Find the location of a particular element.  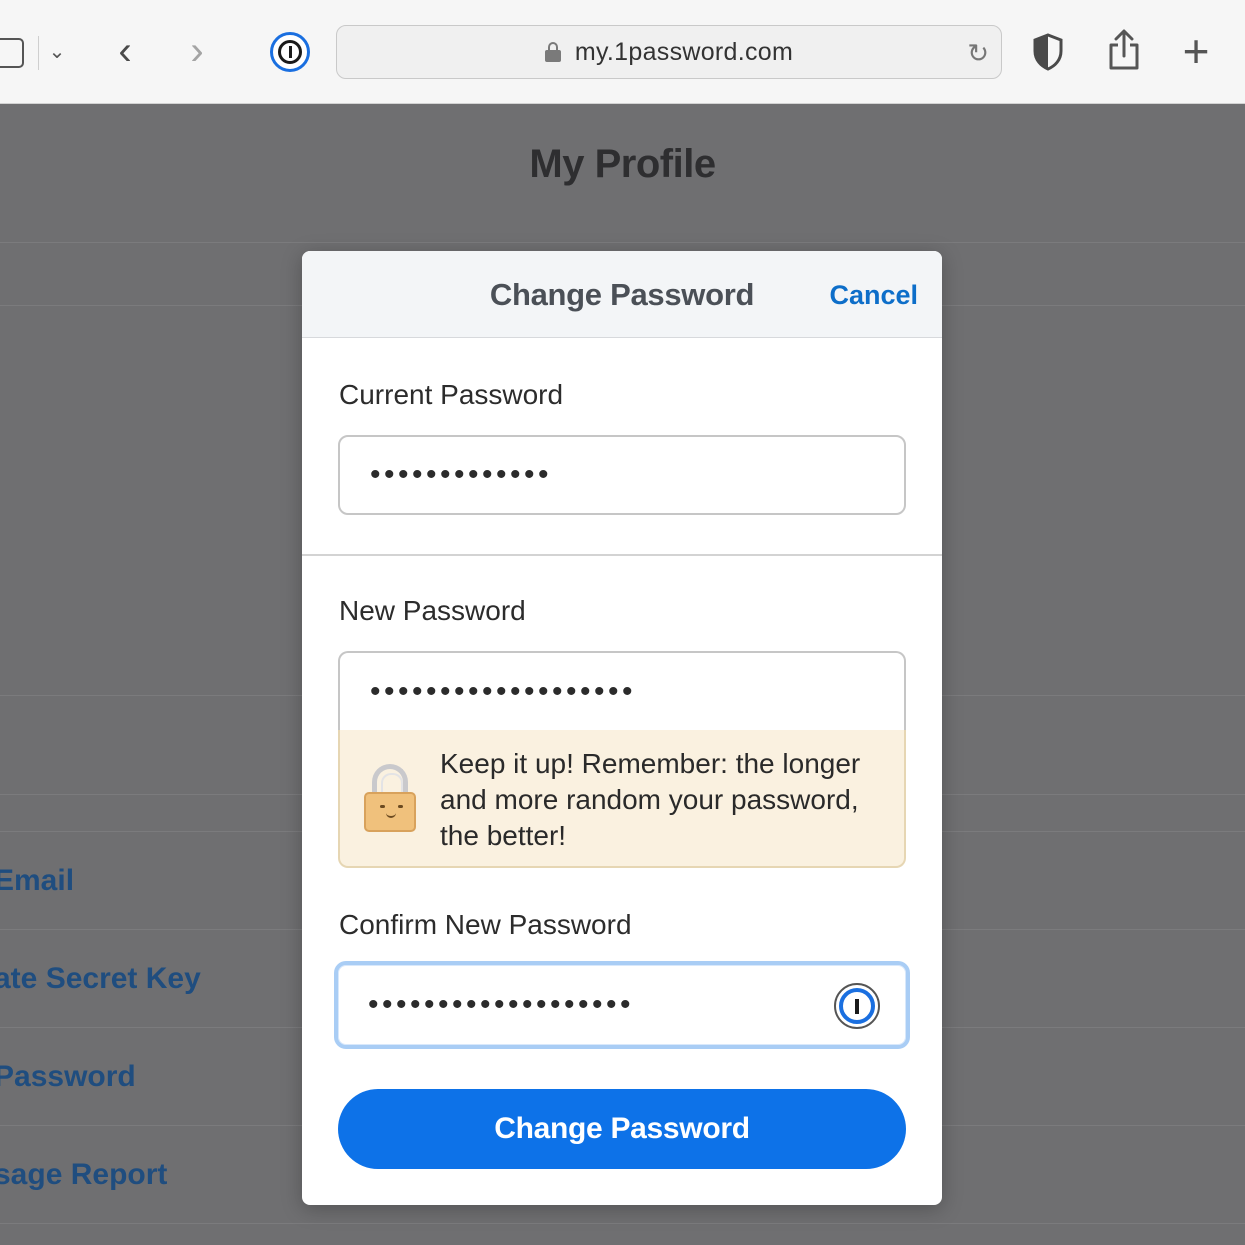

address-url: my.1password.com is located at coordinates (684, 51).